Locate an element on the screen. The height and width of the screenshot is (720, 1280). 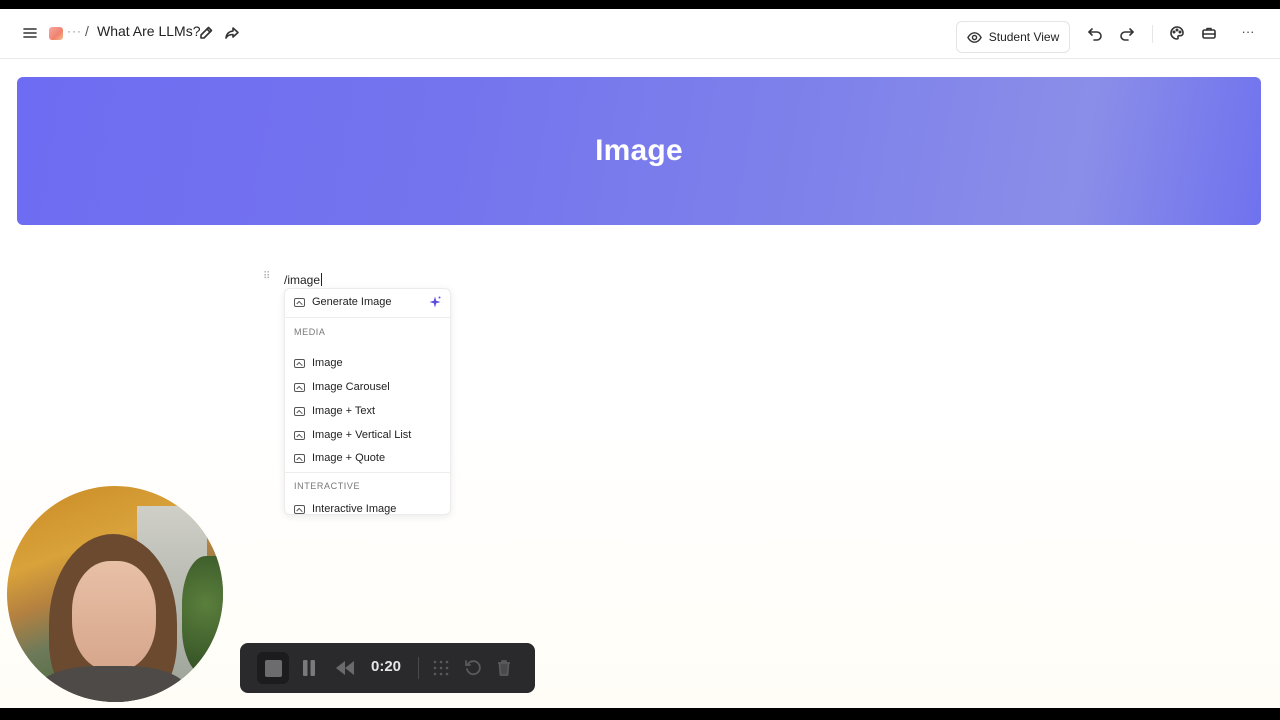
undo-icon is located at coordinates (1095, 33).